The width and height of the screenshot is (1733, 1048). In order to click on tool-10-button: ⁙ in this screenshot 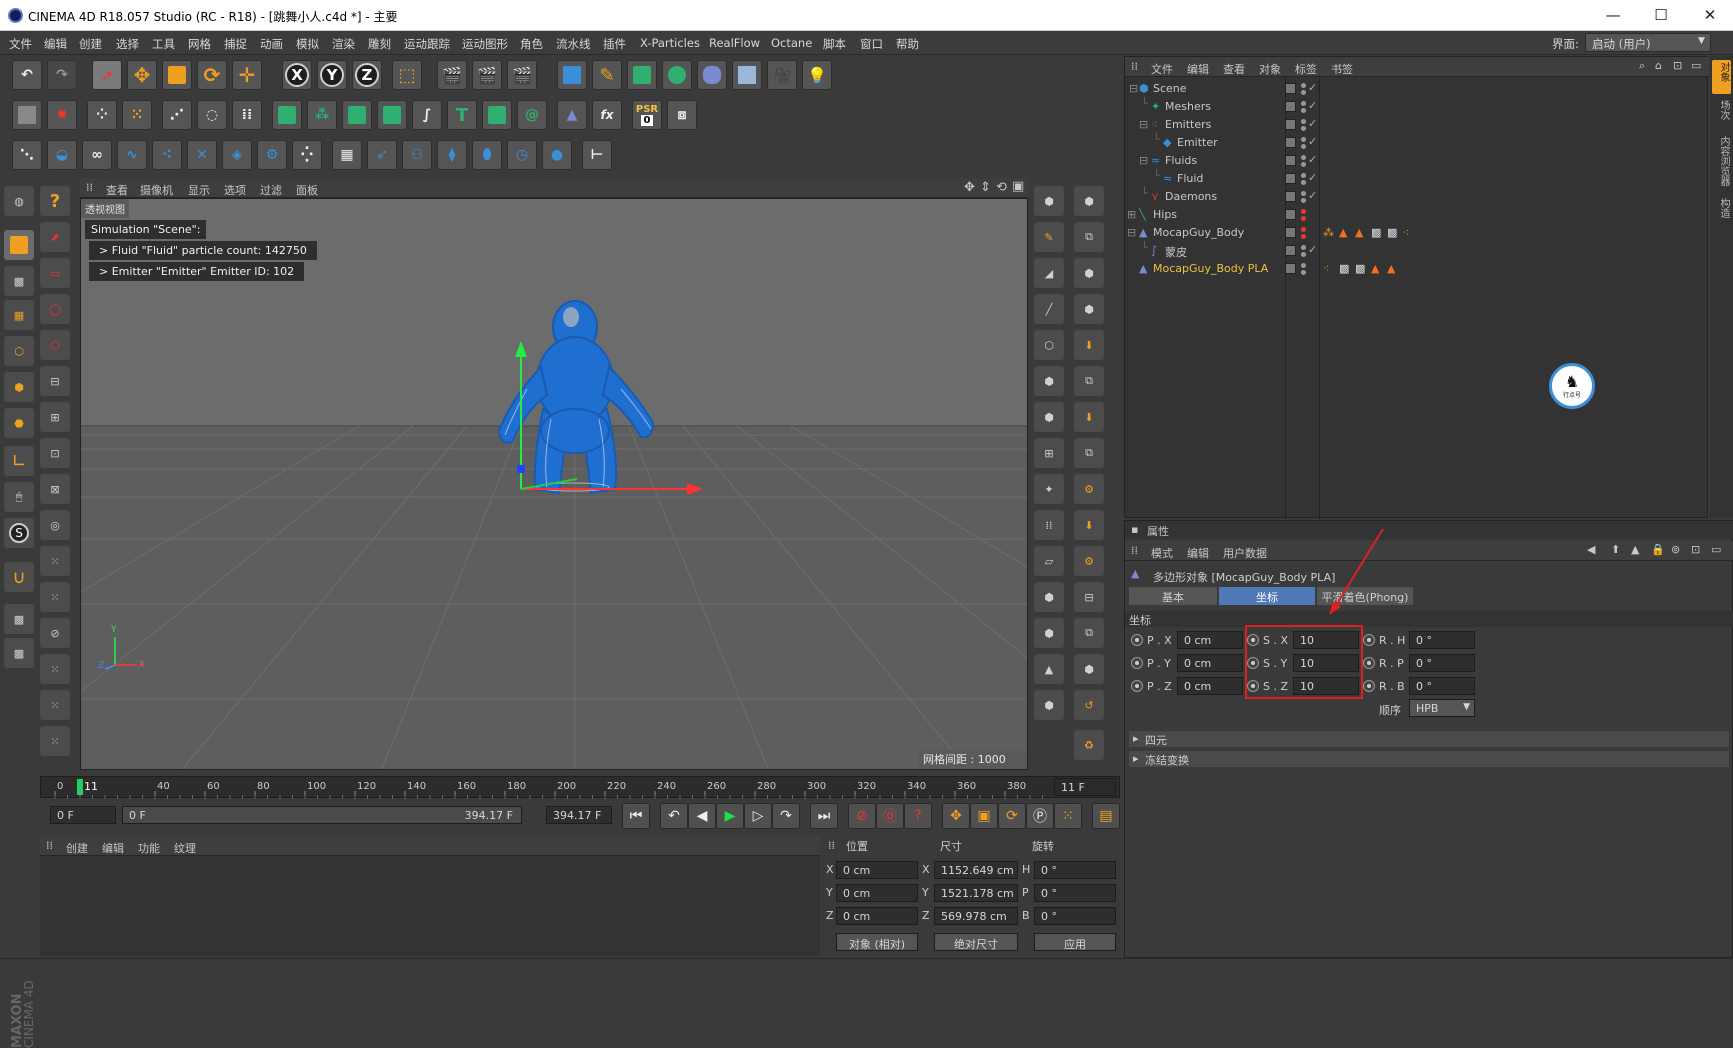, I will do `click(55, 705)`.